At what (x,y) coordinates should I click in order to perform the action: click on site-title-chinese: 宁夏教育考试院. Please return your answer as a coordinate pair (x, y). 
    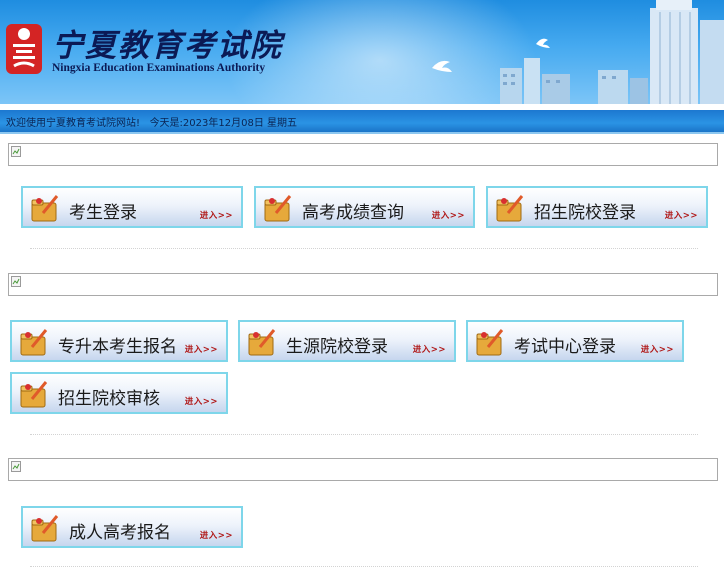
    Looking at the image, I should click on (167, 46).